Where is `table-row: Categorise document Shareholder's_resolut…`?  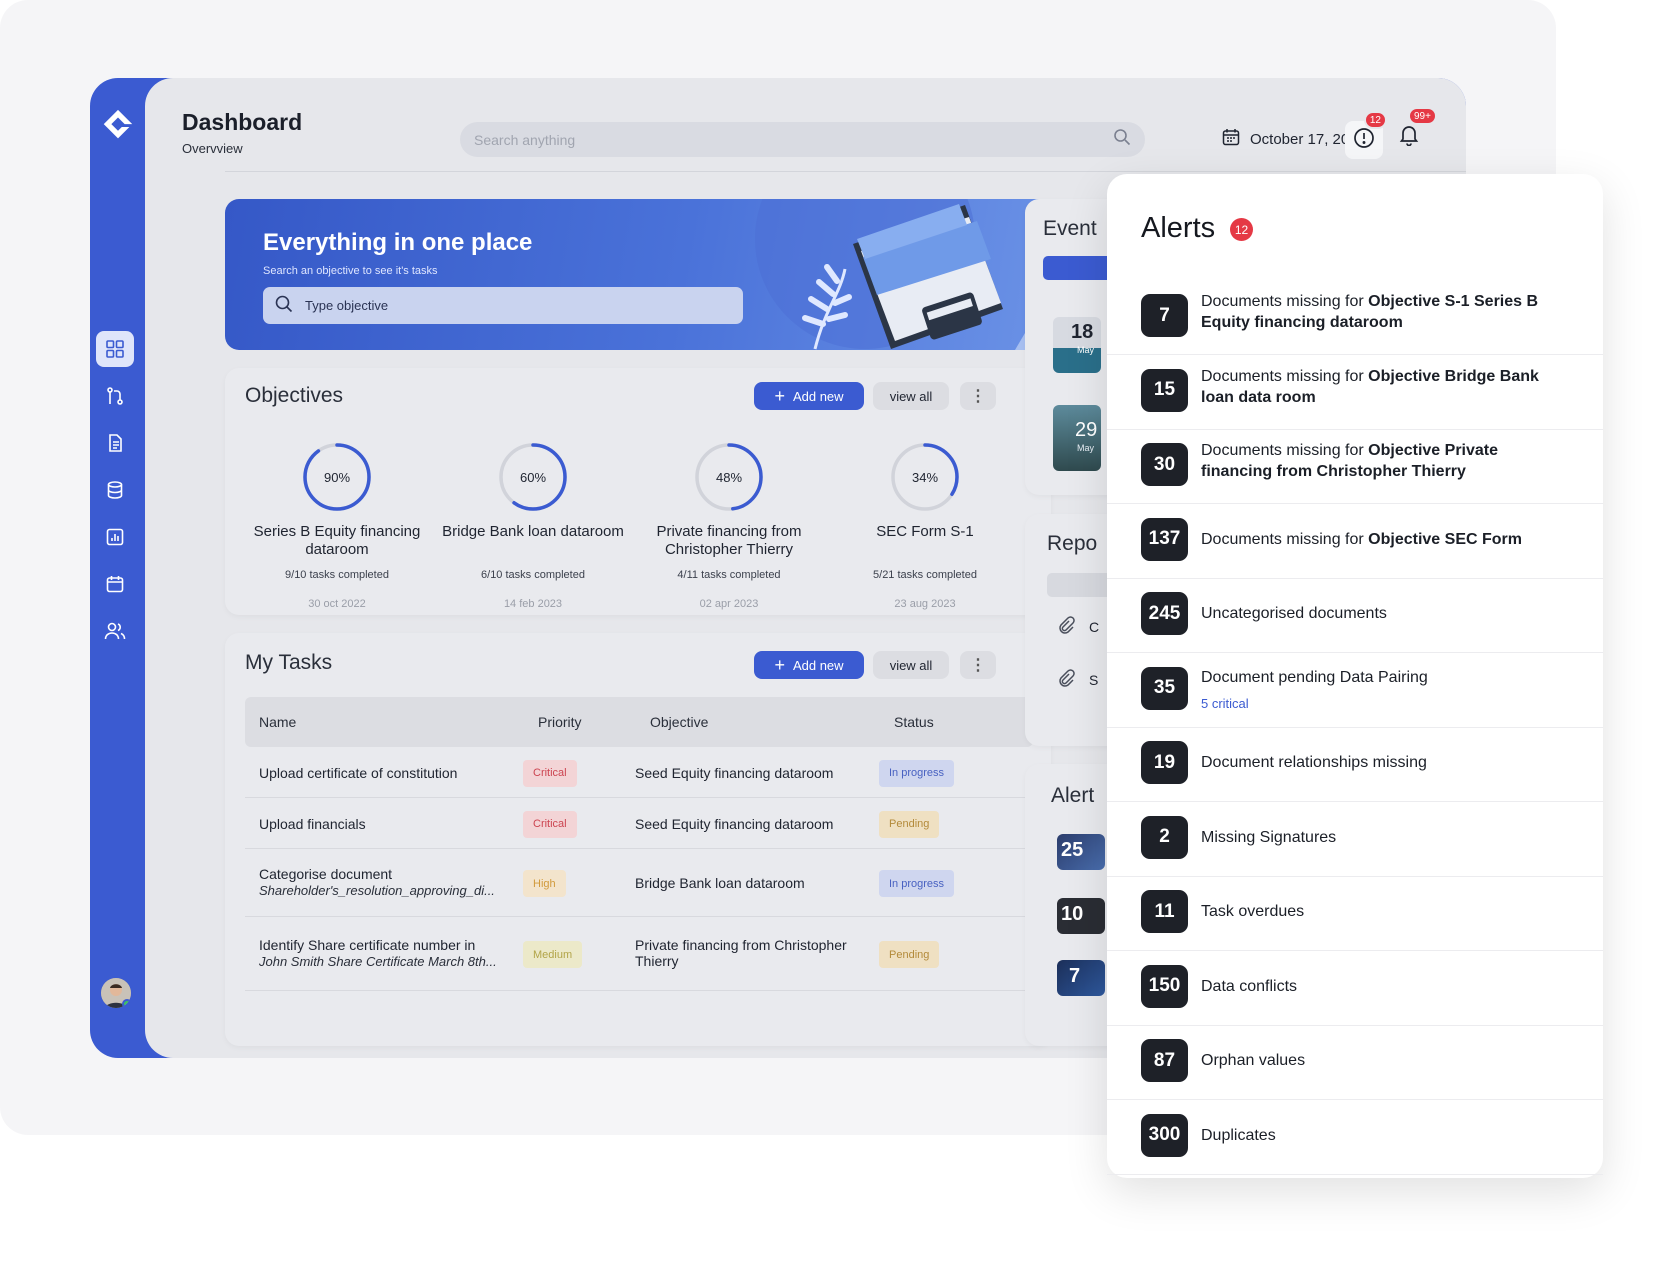
table-row: Categorise document Shareholder's_resolut… is located at coordinates (639, 883).